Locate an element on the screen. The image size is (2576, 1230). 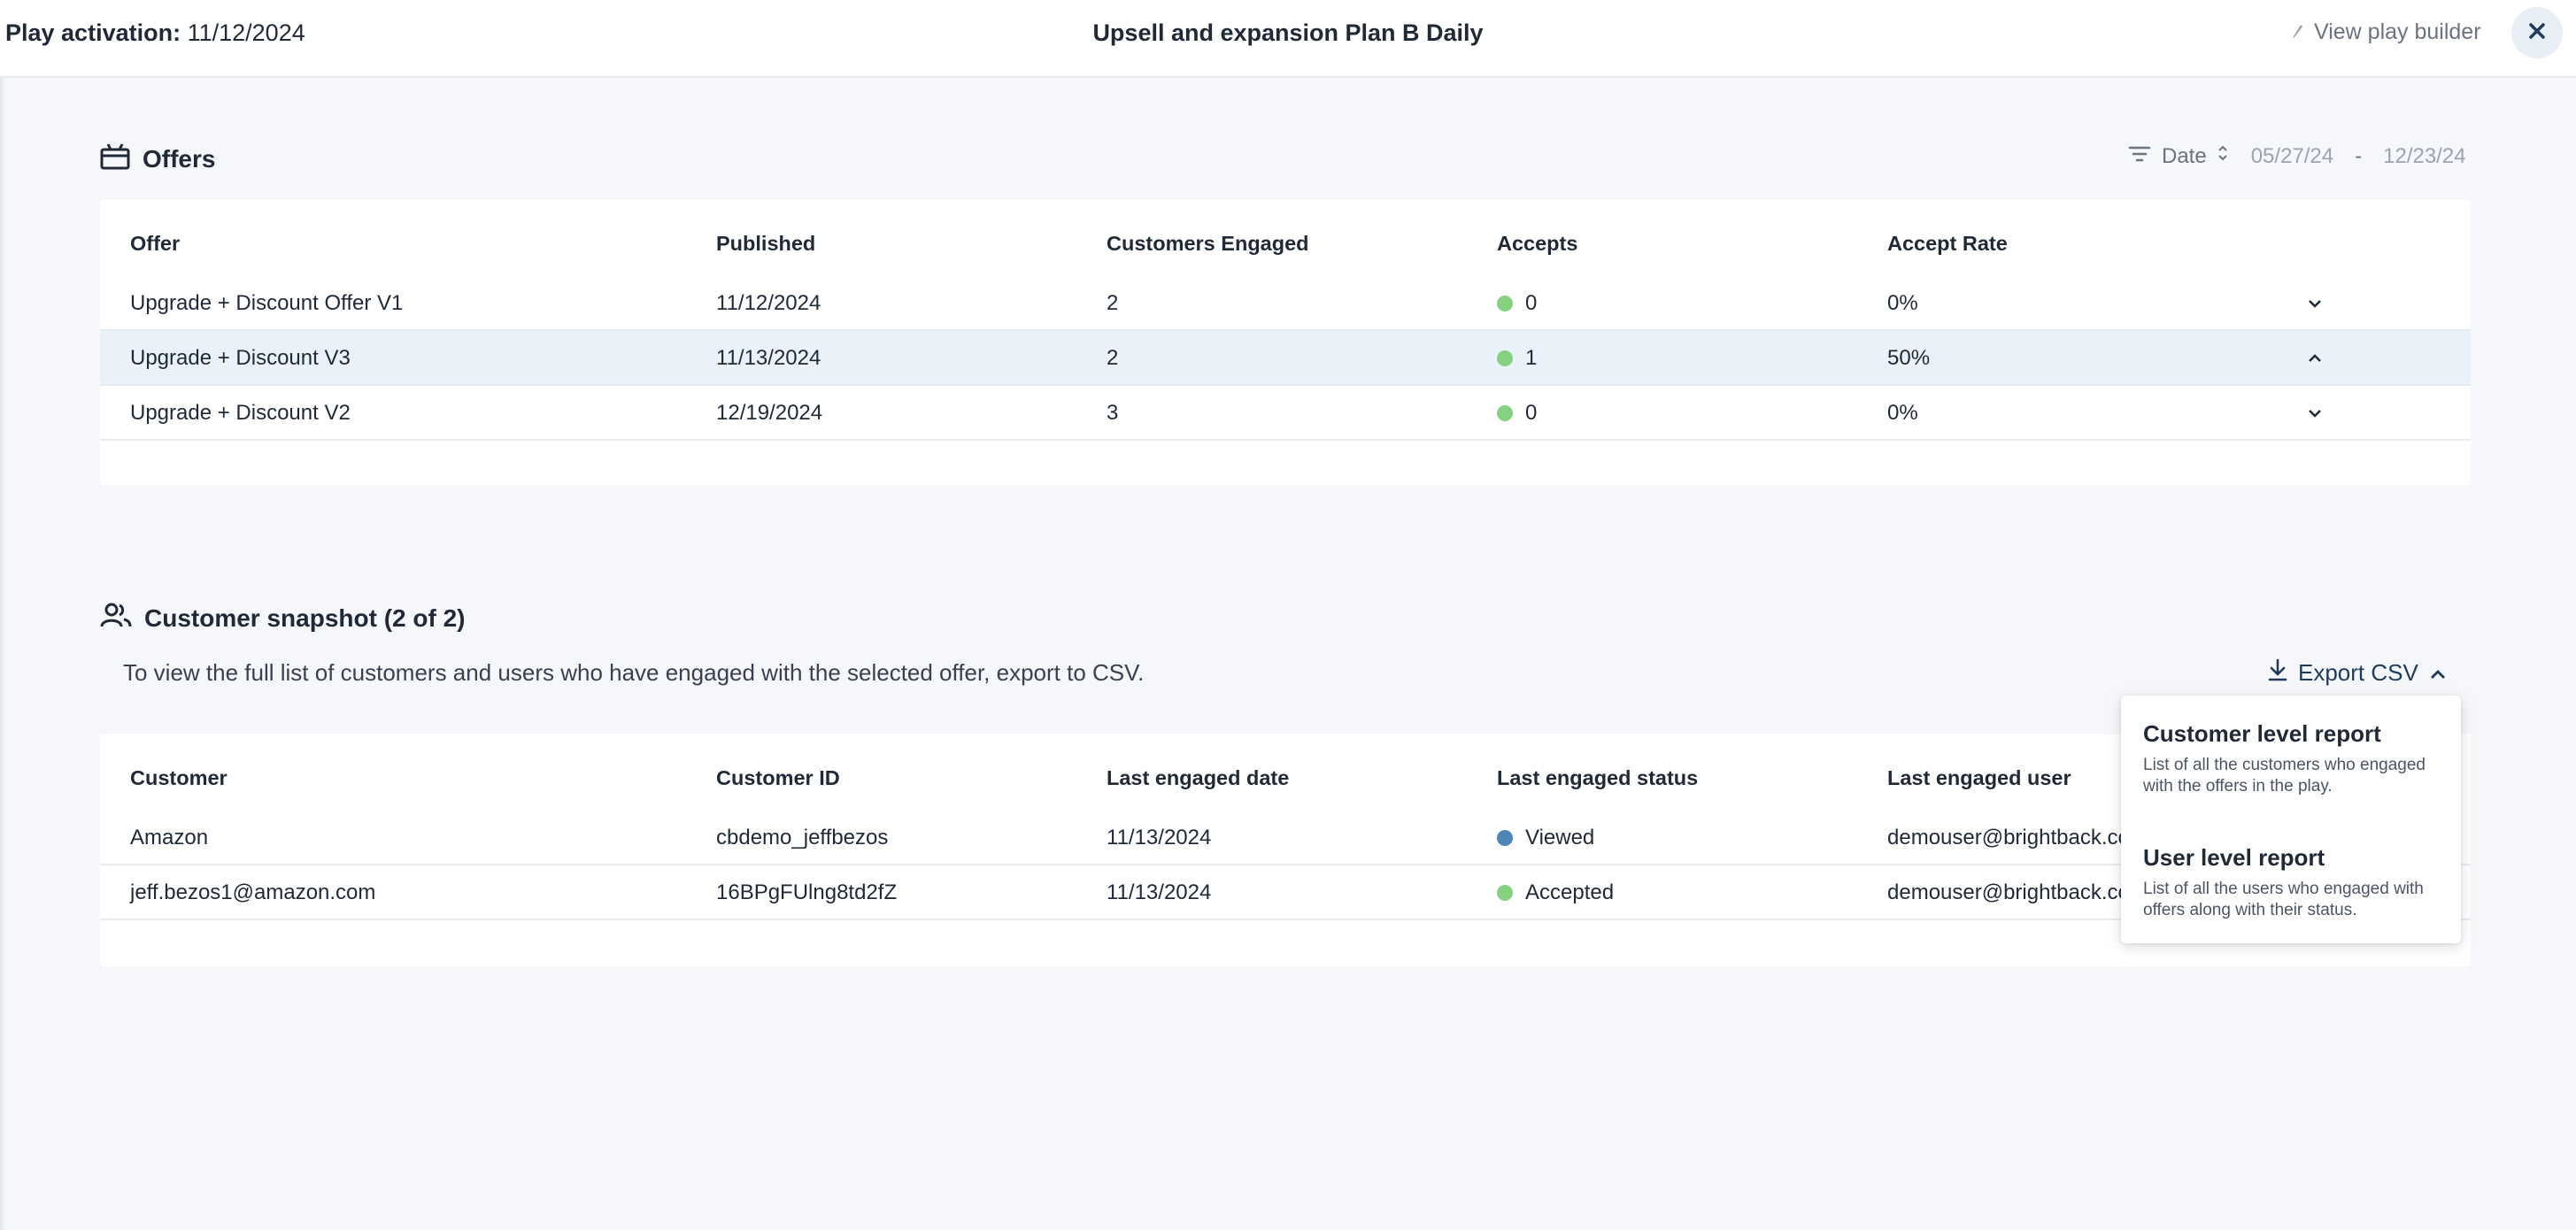
accepts: 1 is located at coordinates (1517, 358).